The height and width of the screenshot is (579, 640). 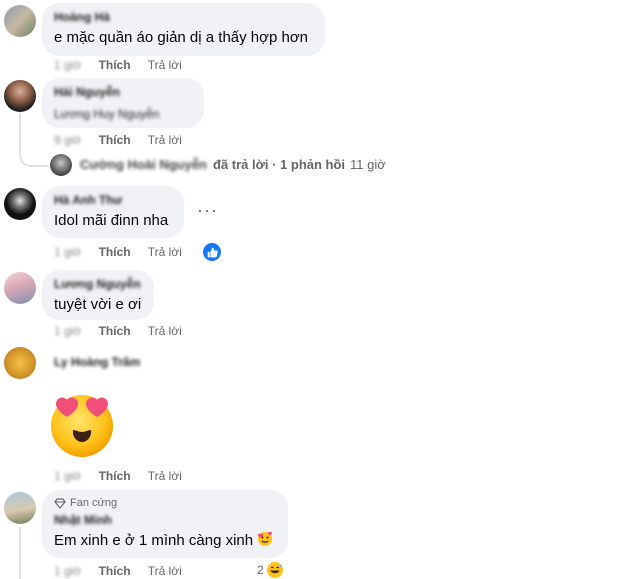 I want to click on reply-count-label: đã trả lời · 1 phản hồi, so click(x=279, y=164).